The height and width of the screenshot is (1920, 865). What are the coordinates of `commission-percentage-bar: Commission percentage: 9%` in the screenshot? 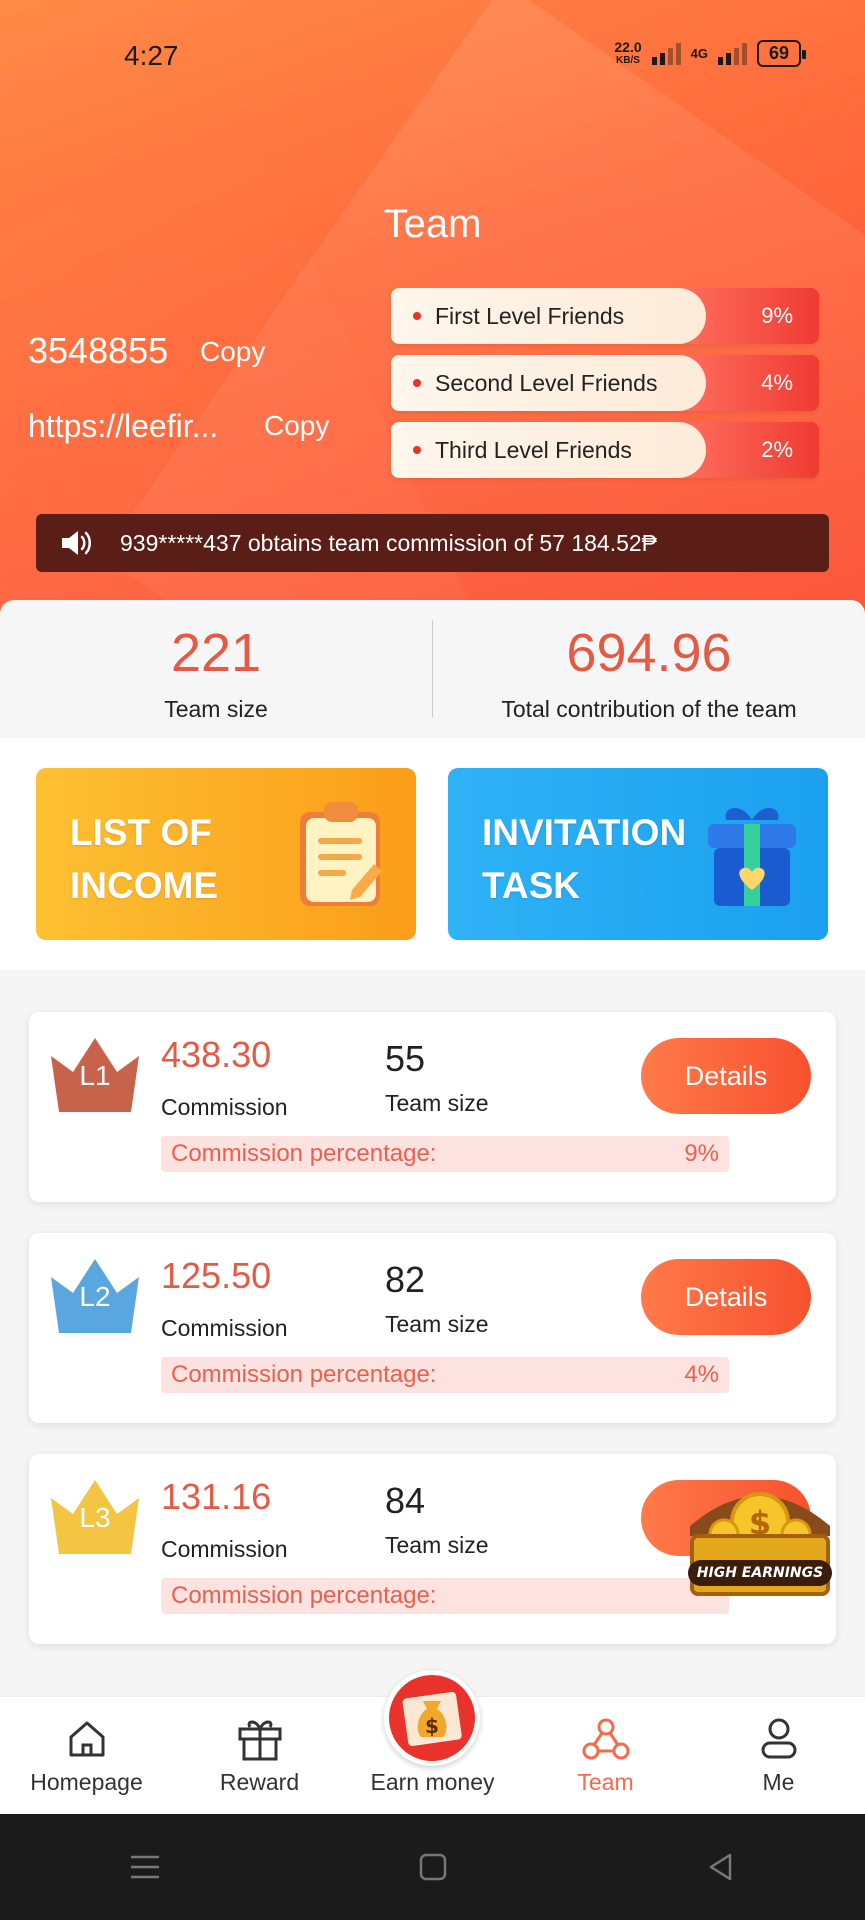 It's located at (445, 1154).